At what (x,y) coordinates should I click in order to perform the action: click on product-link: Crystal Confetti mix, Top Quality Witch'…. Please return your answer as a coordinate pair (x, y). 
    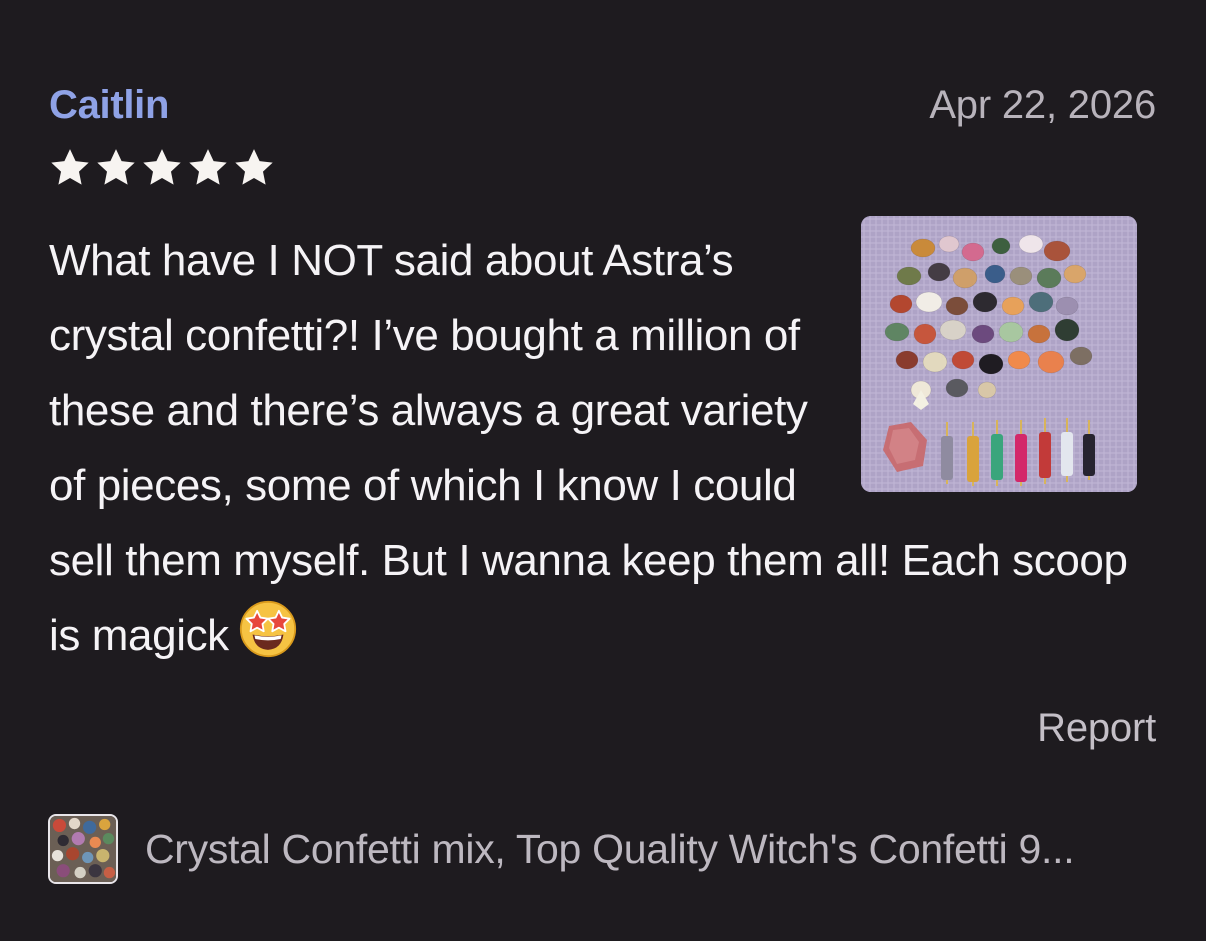
    Looking at the image, I should click on (603, 849).